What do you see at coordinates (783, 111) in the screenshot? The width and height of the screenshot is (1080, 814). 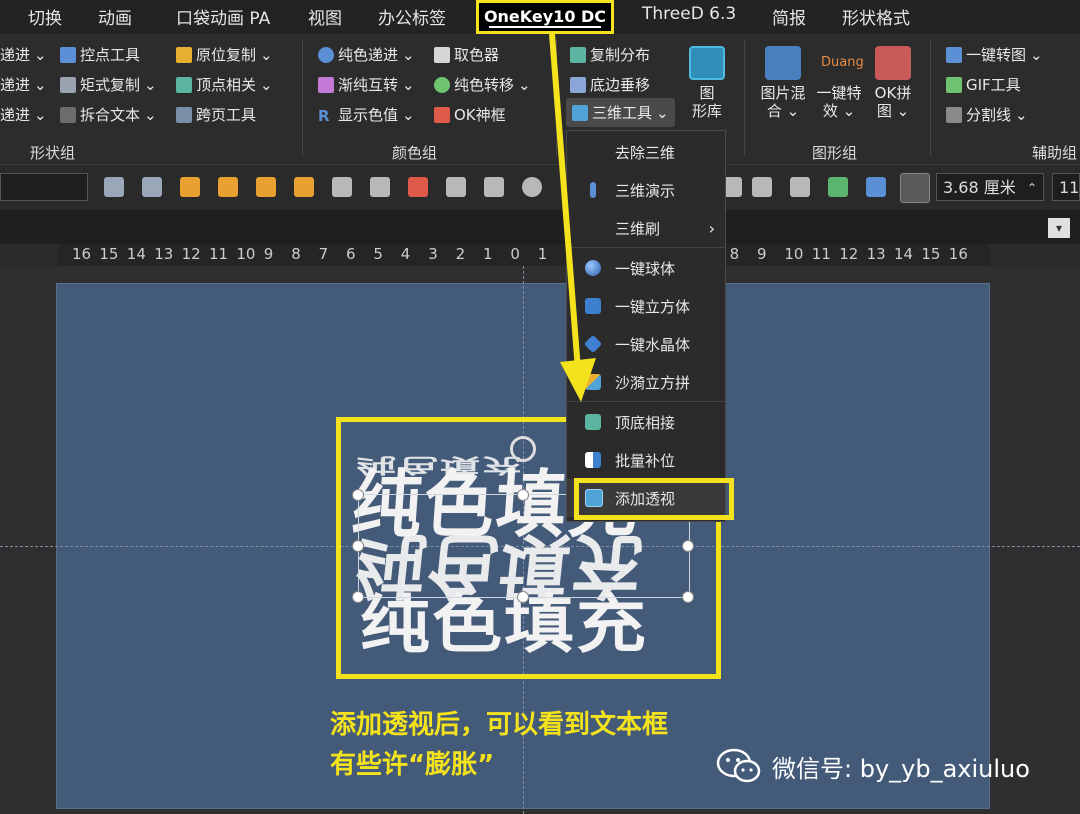 I see `label: 合 ⌄` at bounding box center [783, 111].